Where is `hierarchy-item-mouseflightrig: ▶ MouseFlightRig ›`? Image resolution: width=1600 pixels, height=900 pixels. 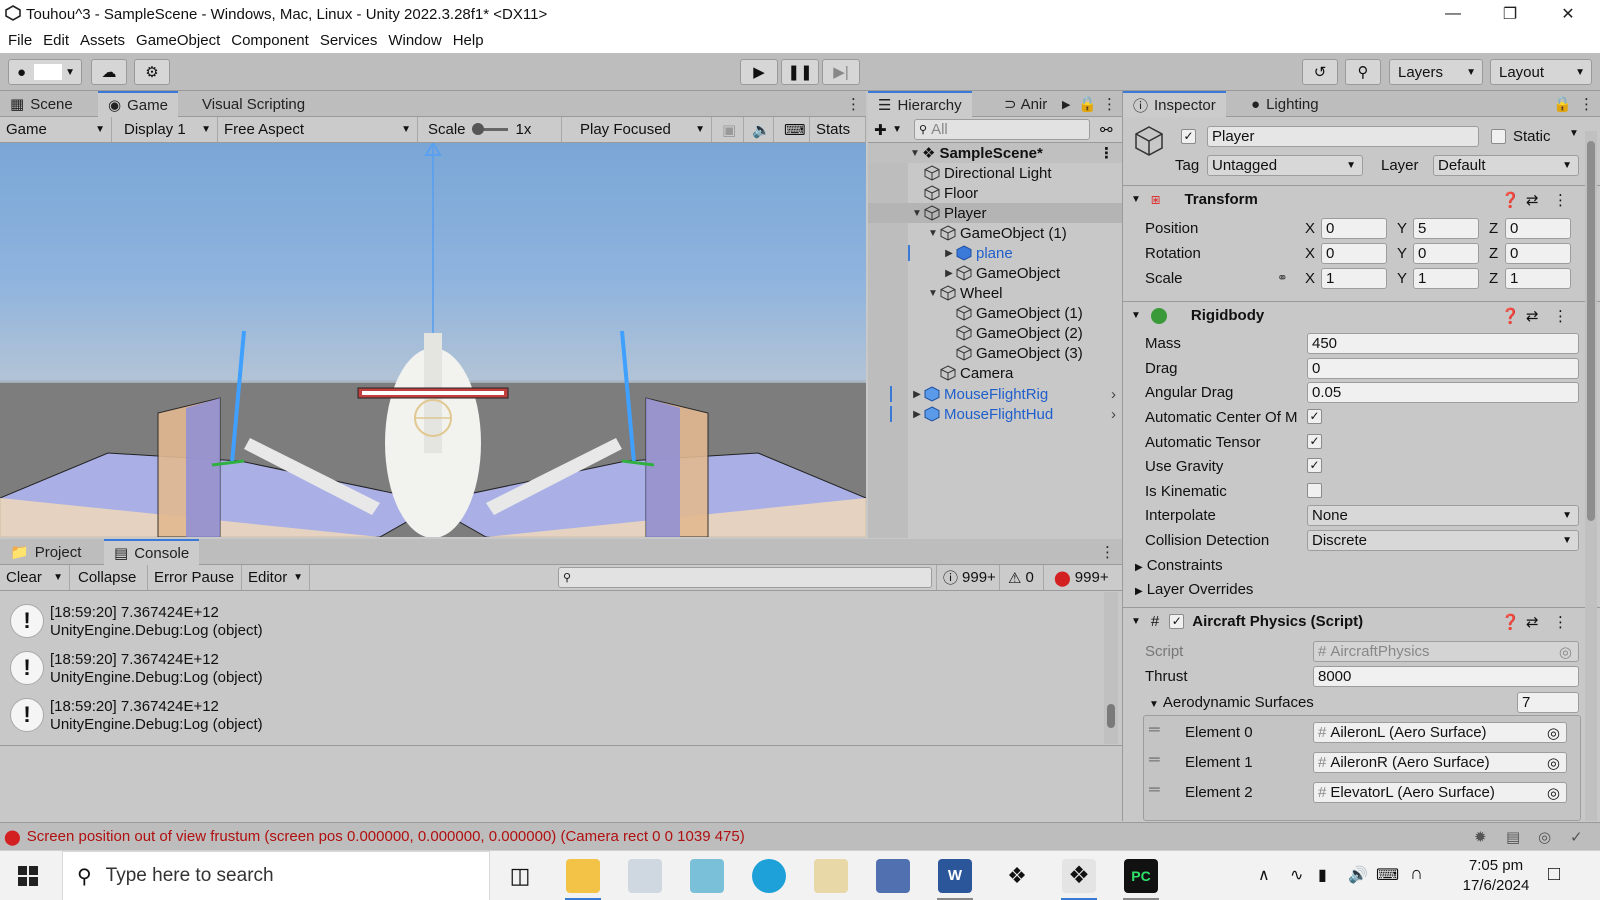
hierarchy-item-mouseflightrig: ▶ MouseFlightRig › is located at coordinates (995, 394).